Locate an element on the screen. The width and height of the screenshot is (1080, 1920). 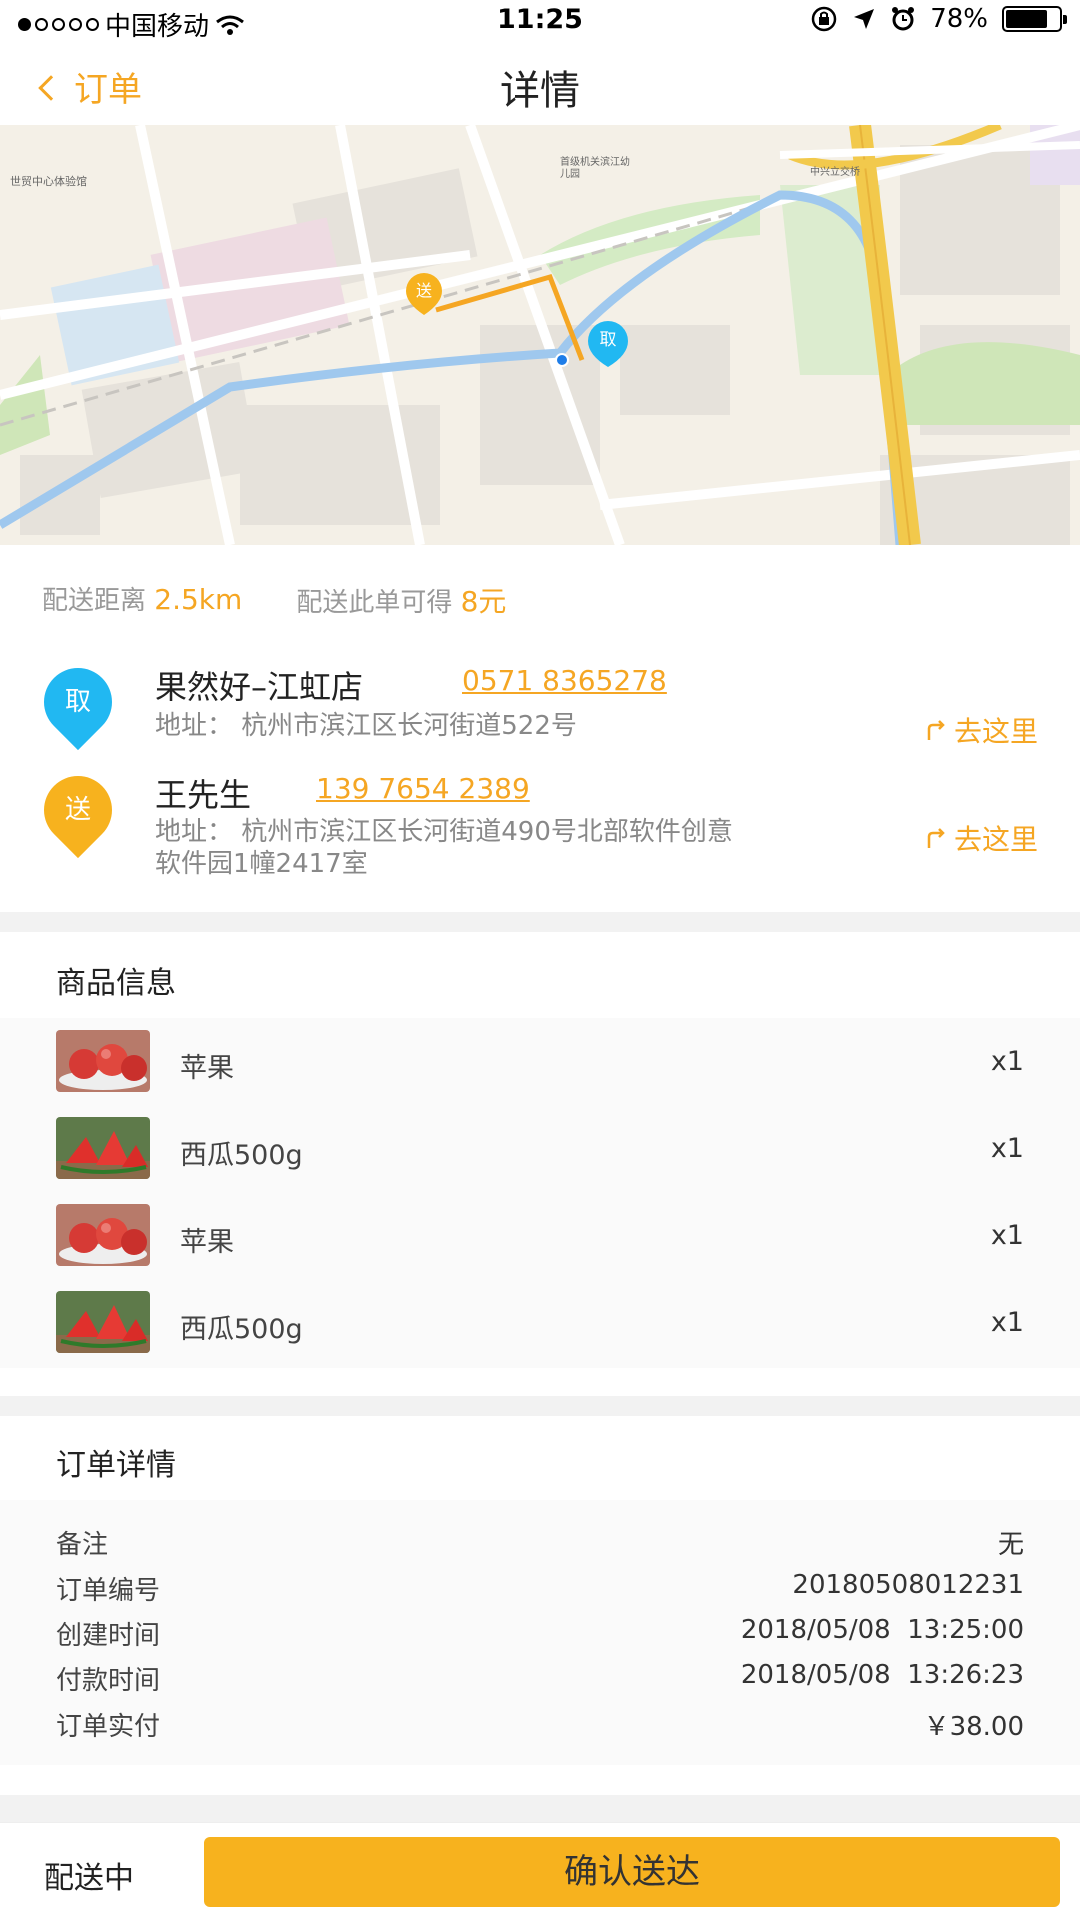
pickup-phone-link: 0571 8365278 is located at coordinates (564, 680).